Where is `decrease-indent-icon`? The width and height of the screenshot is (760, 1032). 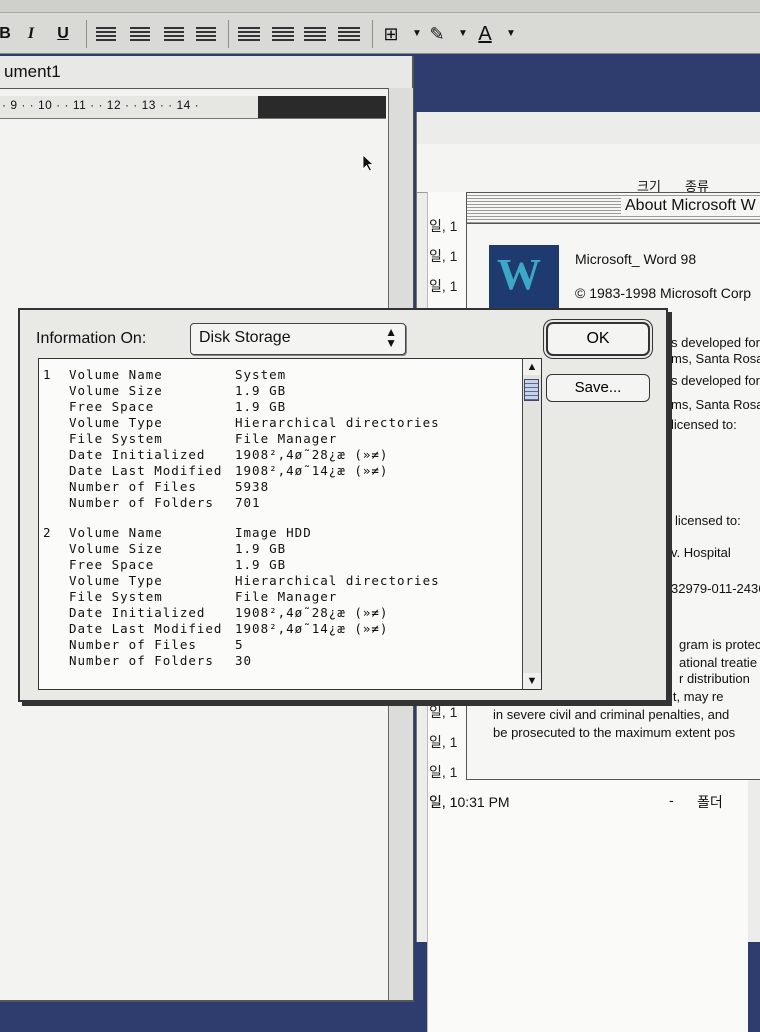
decrease-indent-icon is located at coordinates (315, 34).